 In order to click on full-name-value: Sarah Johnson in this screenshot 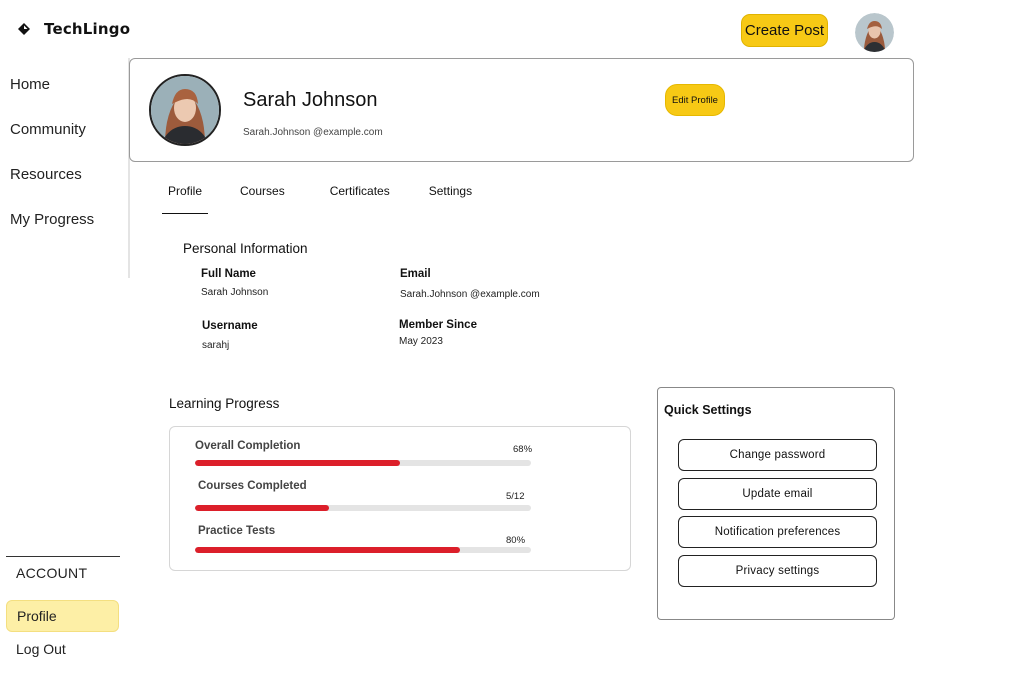, I will do `click(235, 292)`.